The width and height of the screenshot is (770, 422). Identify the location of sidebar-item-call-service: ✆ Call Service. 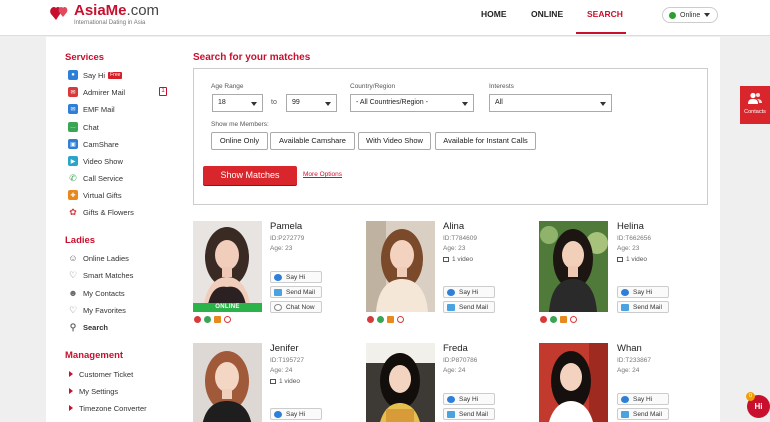
(95, 178).